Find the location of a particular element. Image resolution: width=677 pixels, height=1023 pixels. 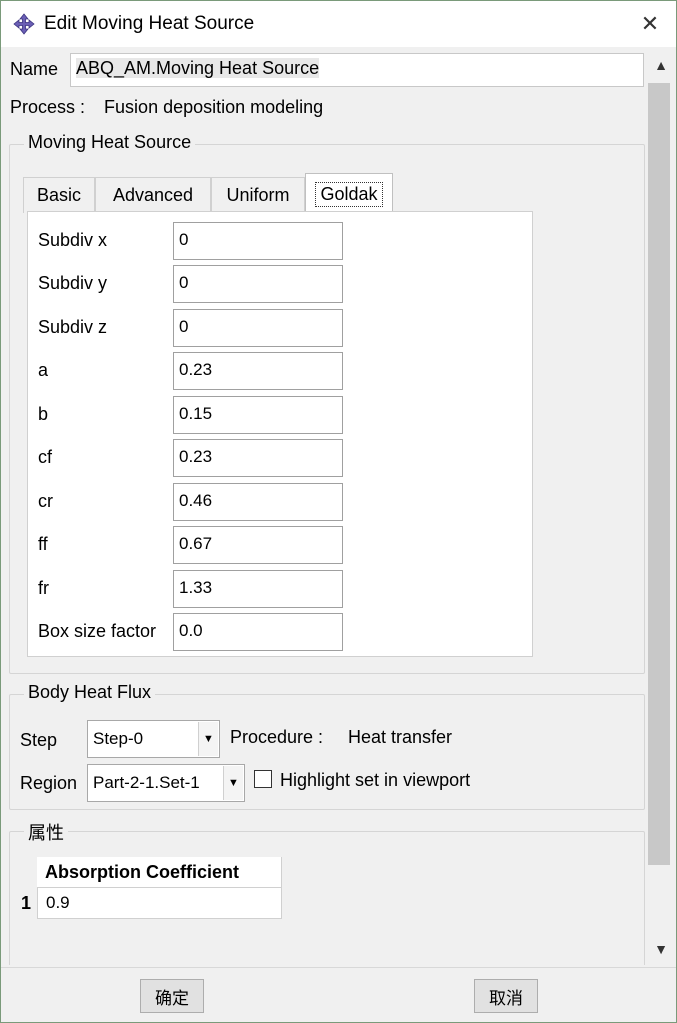

window-title: Edit Moving Heat Source is located at coordinates (149, 23).